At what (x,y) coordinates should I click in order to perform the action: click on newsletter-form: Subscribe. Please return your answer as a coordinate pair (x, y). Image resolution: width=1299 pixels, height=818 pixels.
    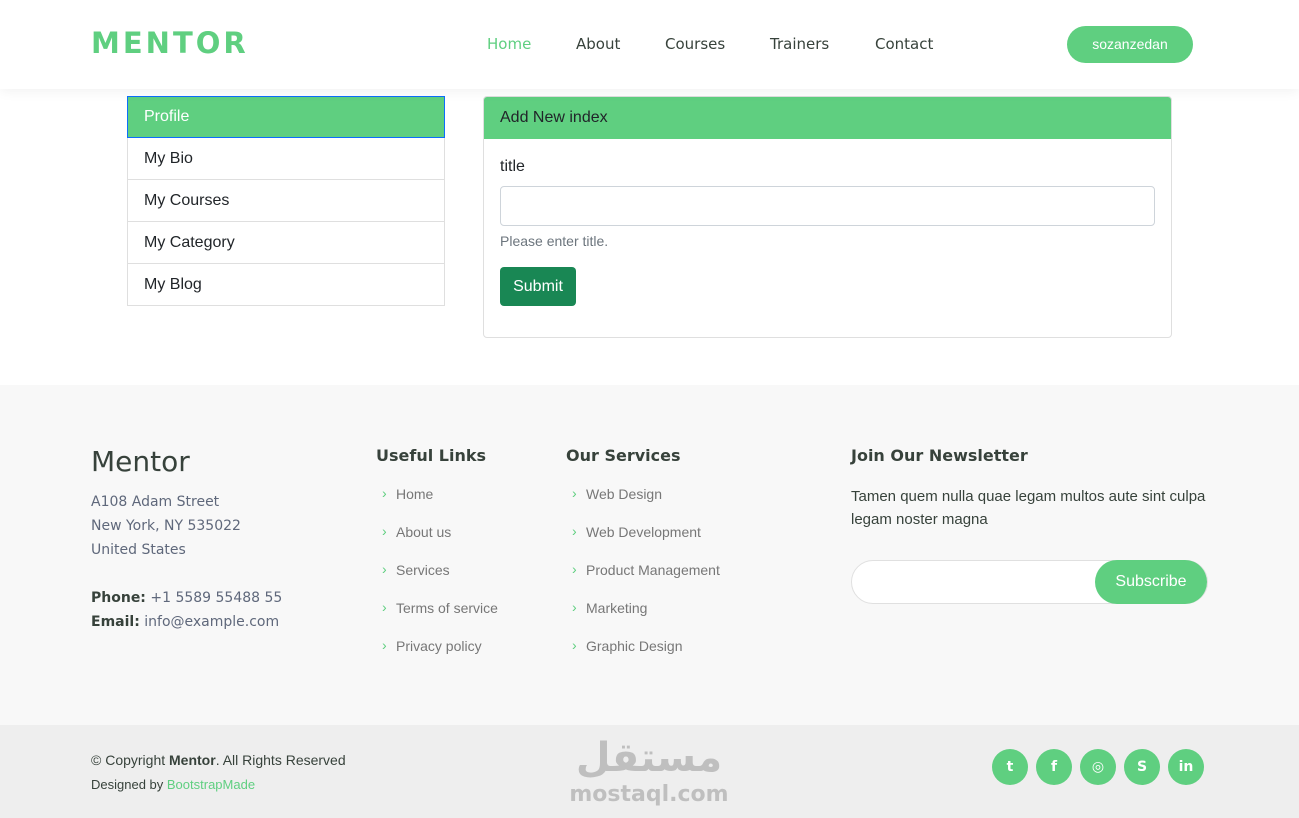
    Looking at the image, I should click on (1029, 582).